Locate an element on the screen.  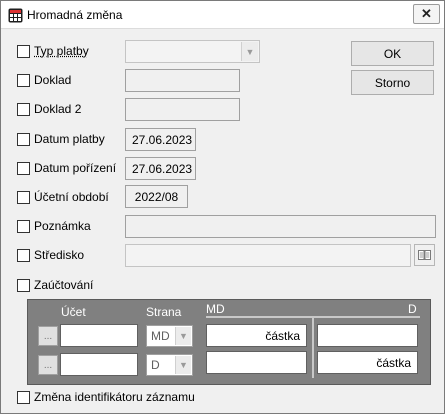
ucetni-obdobi-field: 2022/08 is located at coordinates (156, 196).